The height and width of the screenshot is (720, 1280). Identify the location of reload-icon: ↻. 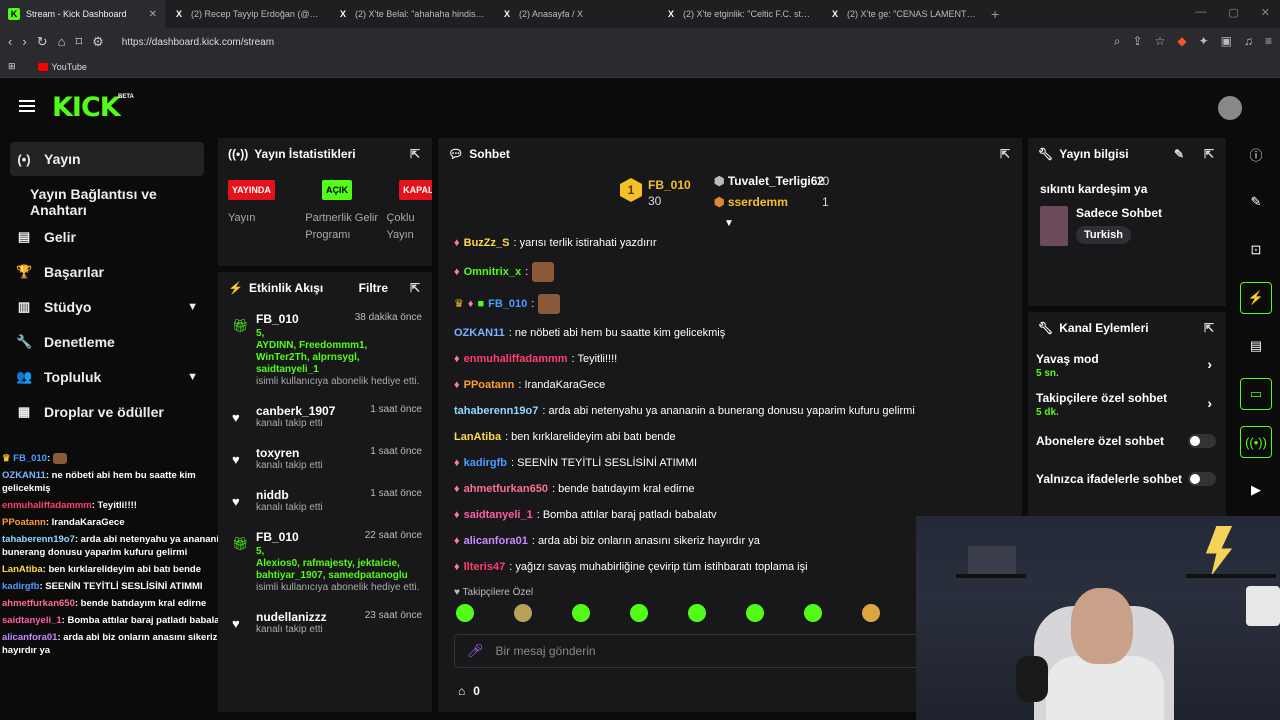
(42, 42).